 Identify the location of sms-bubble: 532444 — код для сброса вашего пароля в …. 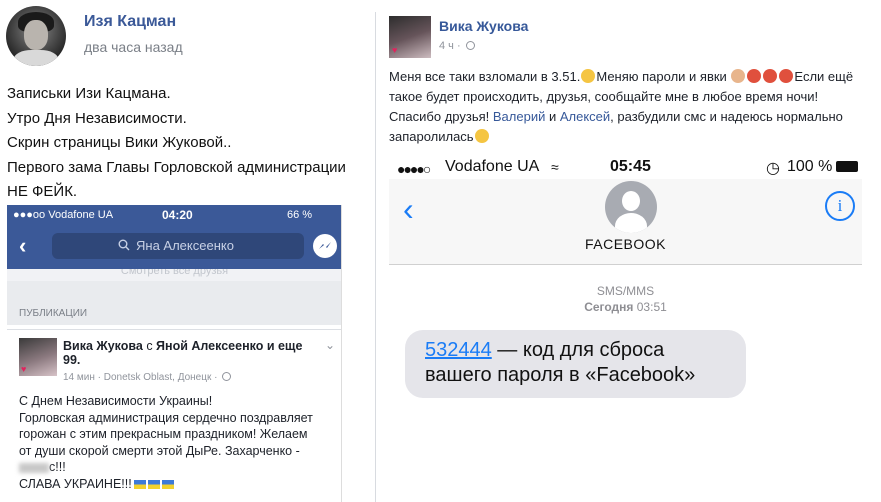
(575, 364).